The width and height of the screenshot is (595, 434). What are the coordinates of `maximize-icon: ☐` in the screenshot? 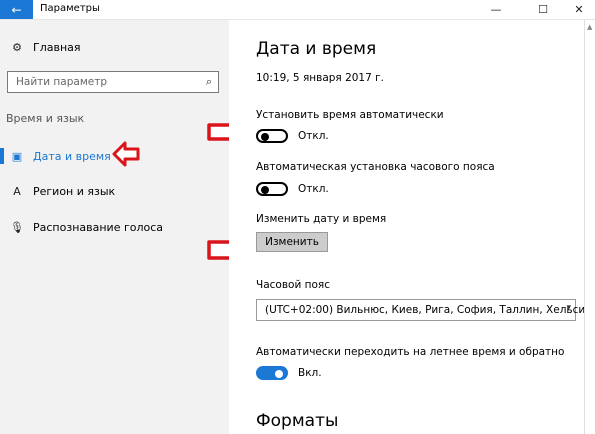 It's located at (543, 9).